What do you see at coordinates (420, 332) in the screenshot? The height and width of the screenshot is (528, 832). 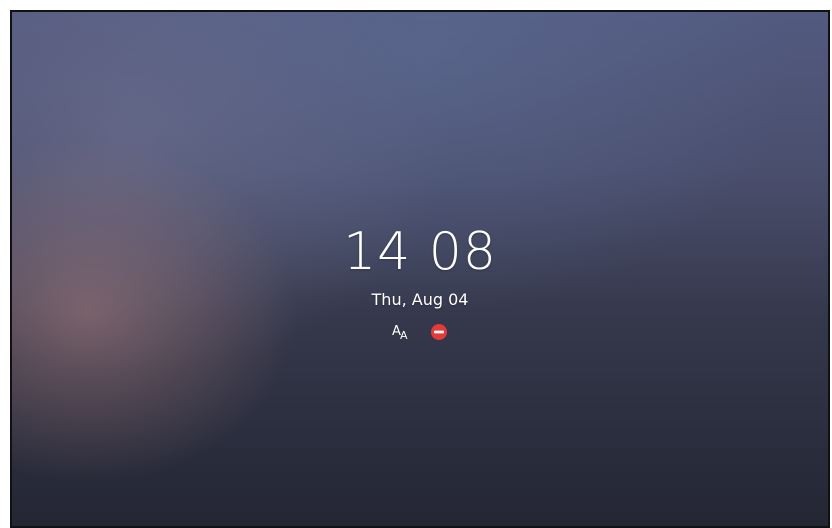 I see `status-icons: A A` at bounding box center [420, 332].